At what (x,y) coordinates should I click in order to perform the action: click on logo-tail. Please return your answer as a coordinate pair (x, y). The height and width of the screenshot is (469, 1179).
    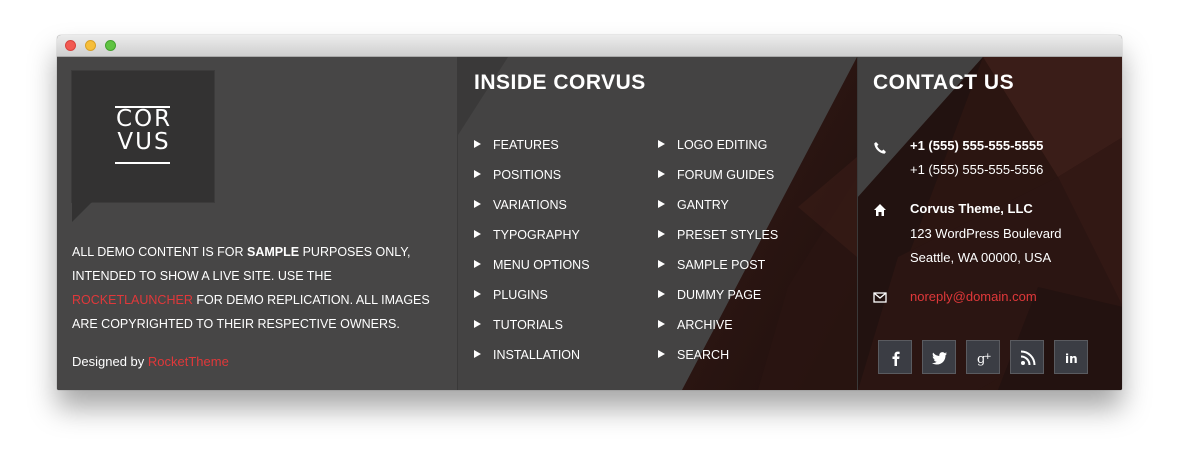
    Looking at the image, I should click on (82, 212).